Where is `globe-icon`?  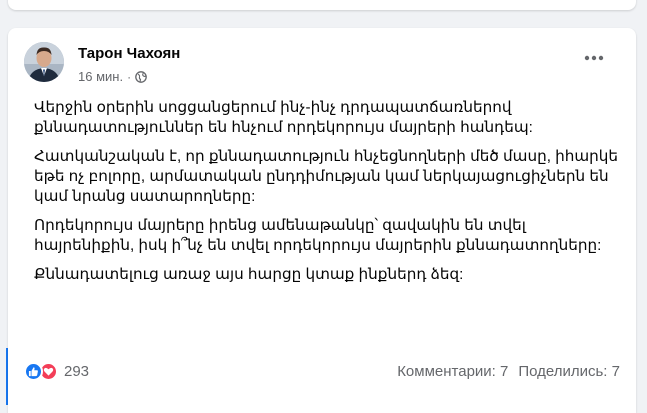 globe-icon is located at coordinates (141, 76).